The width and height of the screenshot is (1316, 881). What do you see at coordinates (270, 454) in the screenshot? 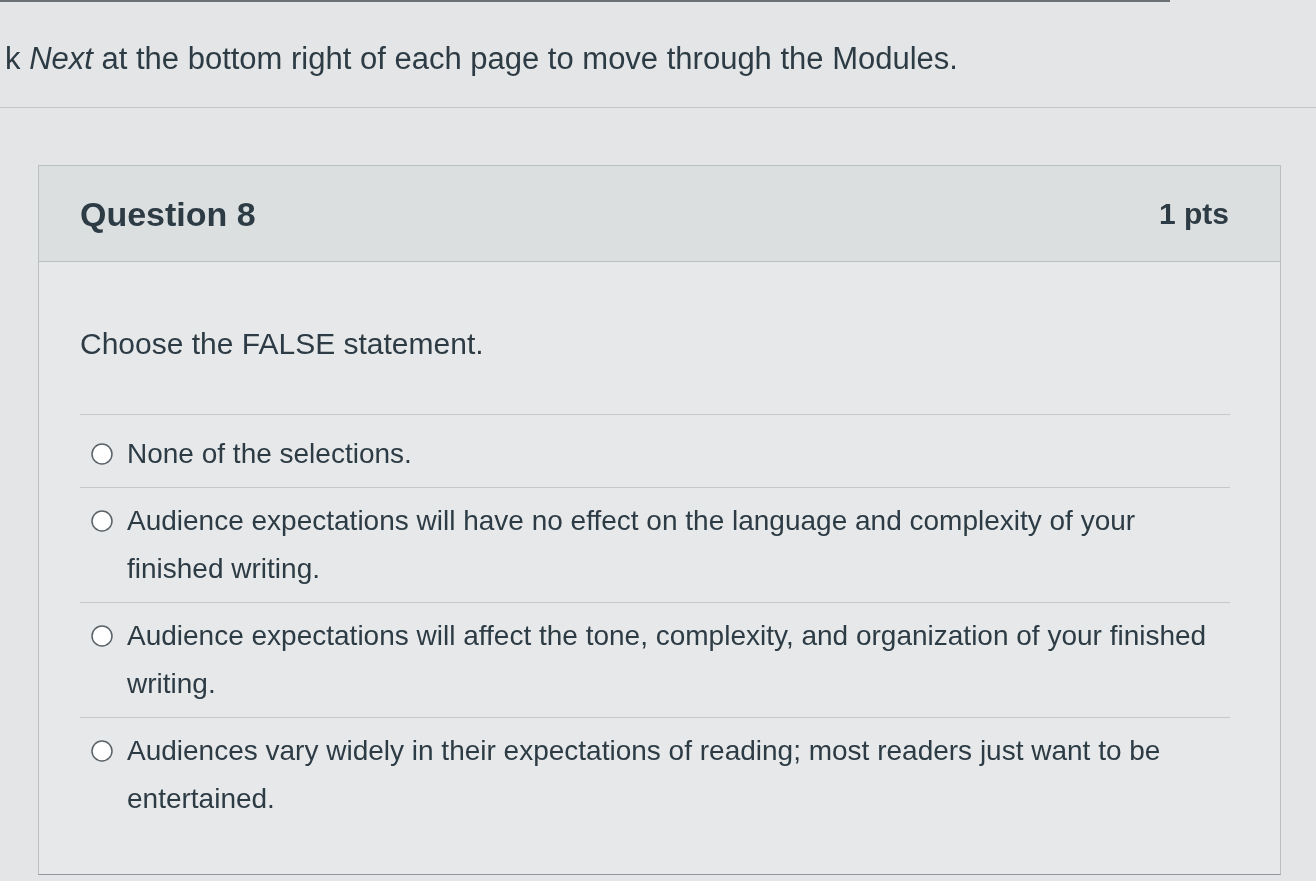
I see `answer-text: None of the selections.` at bounding box center [270, 454].